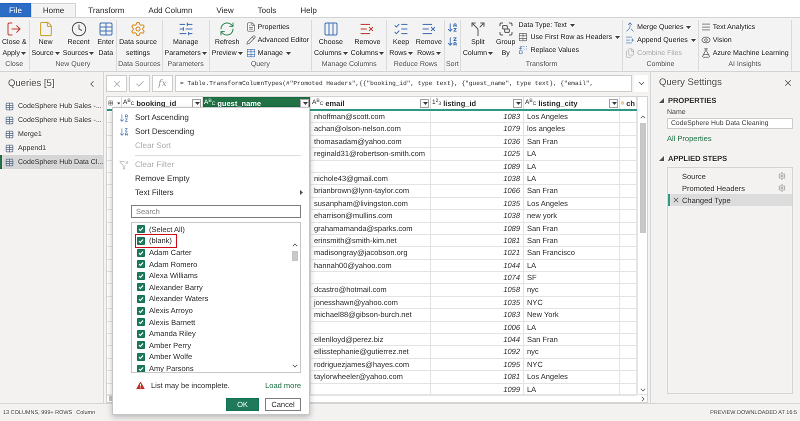  Describe the element at coordinates (170, 10) in the screenshot. I see `ribbon-tab: Add Column` at that location.